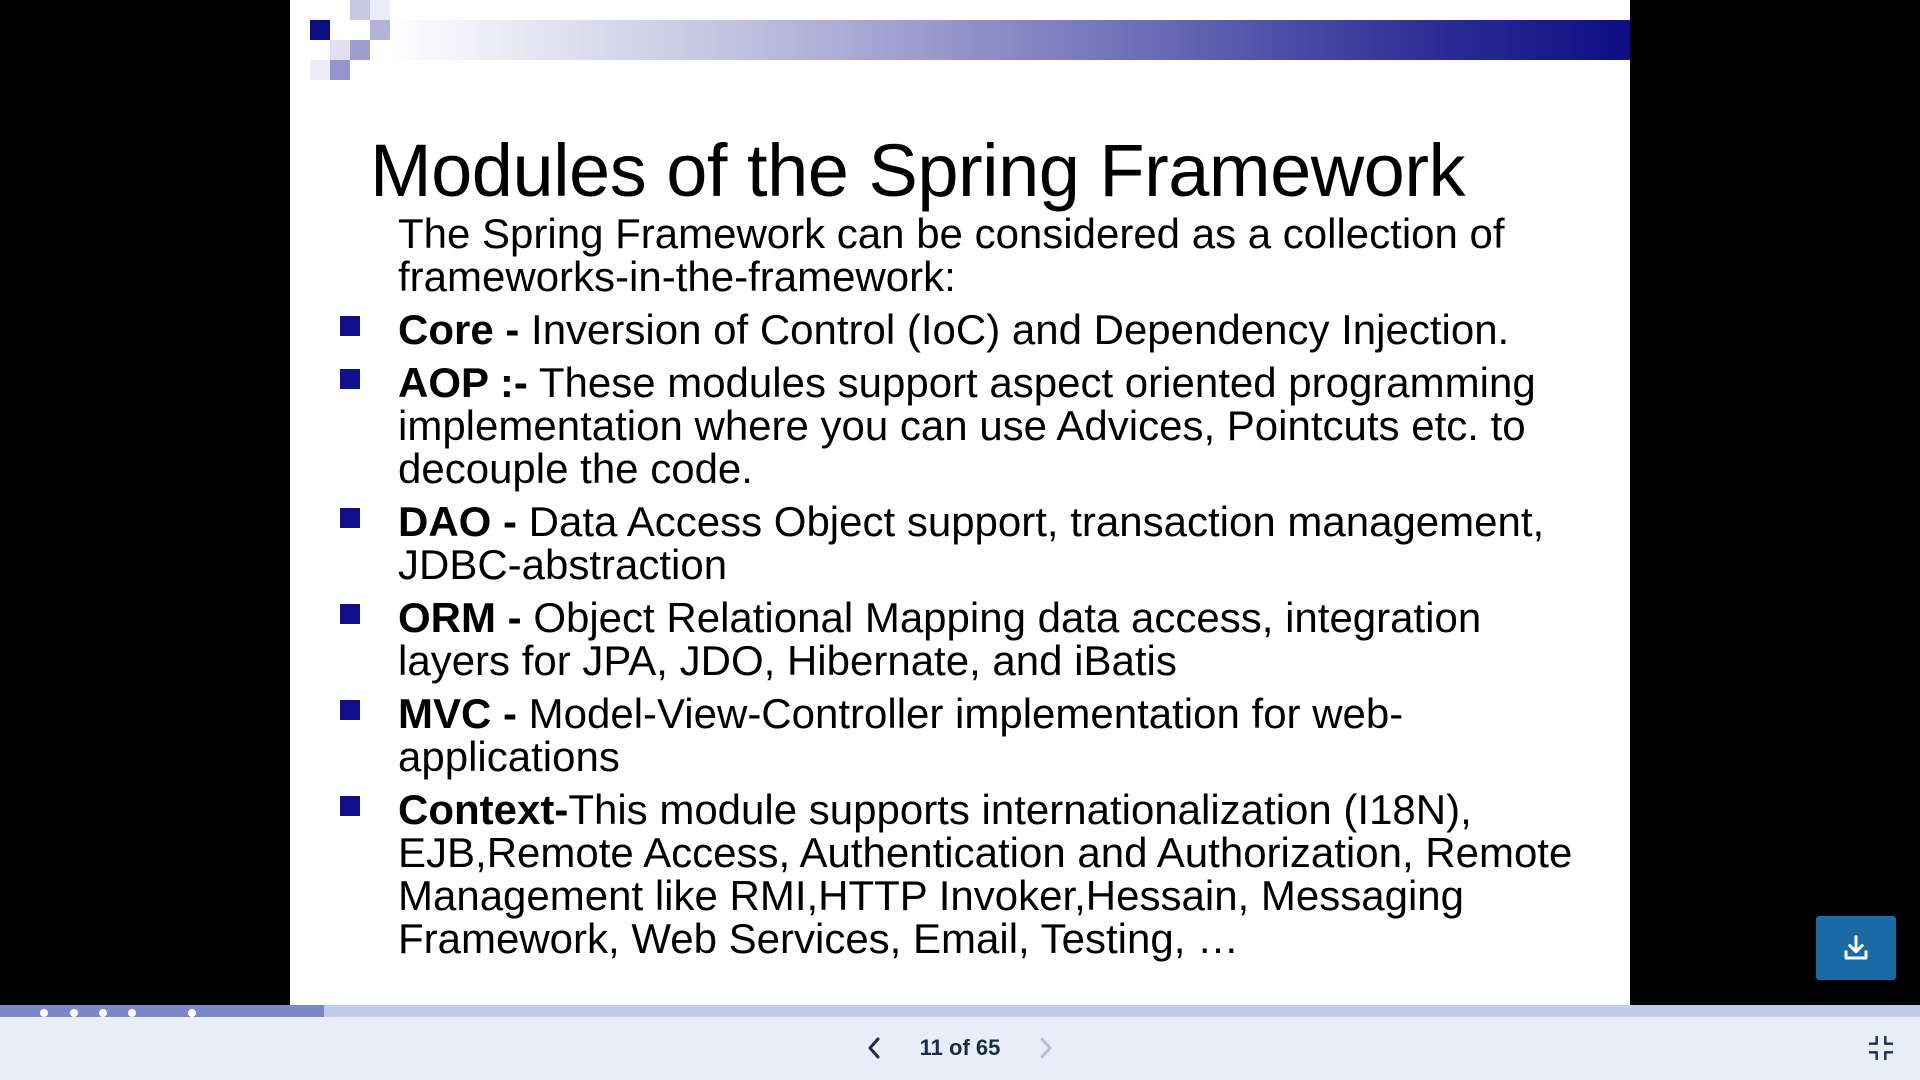  What do you see at coordinates (457, 521) in the screenshot?
I see `item-term: DAO -` at bounding box center [457, 521].